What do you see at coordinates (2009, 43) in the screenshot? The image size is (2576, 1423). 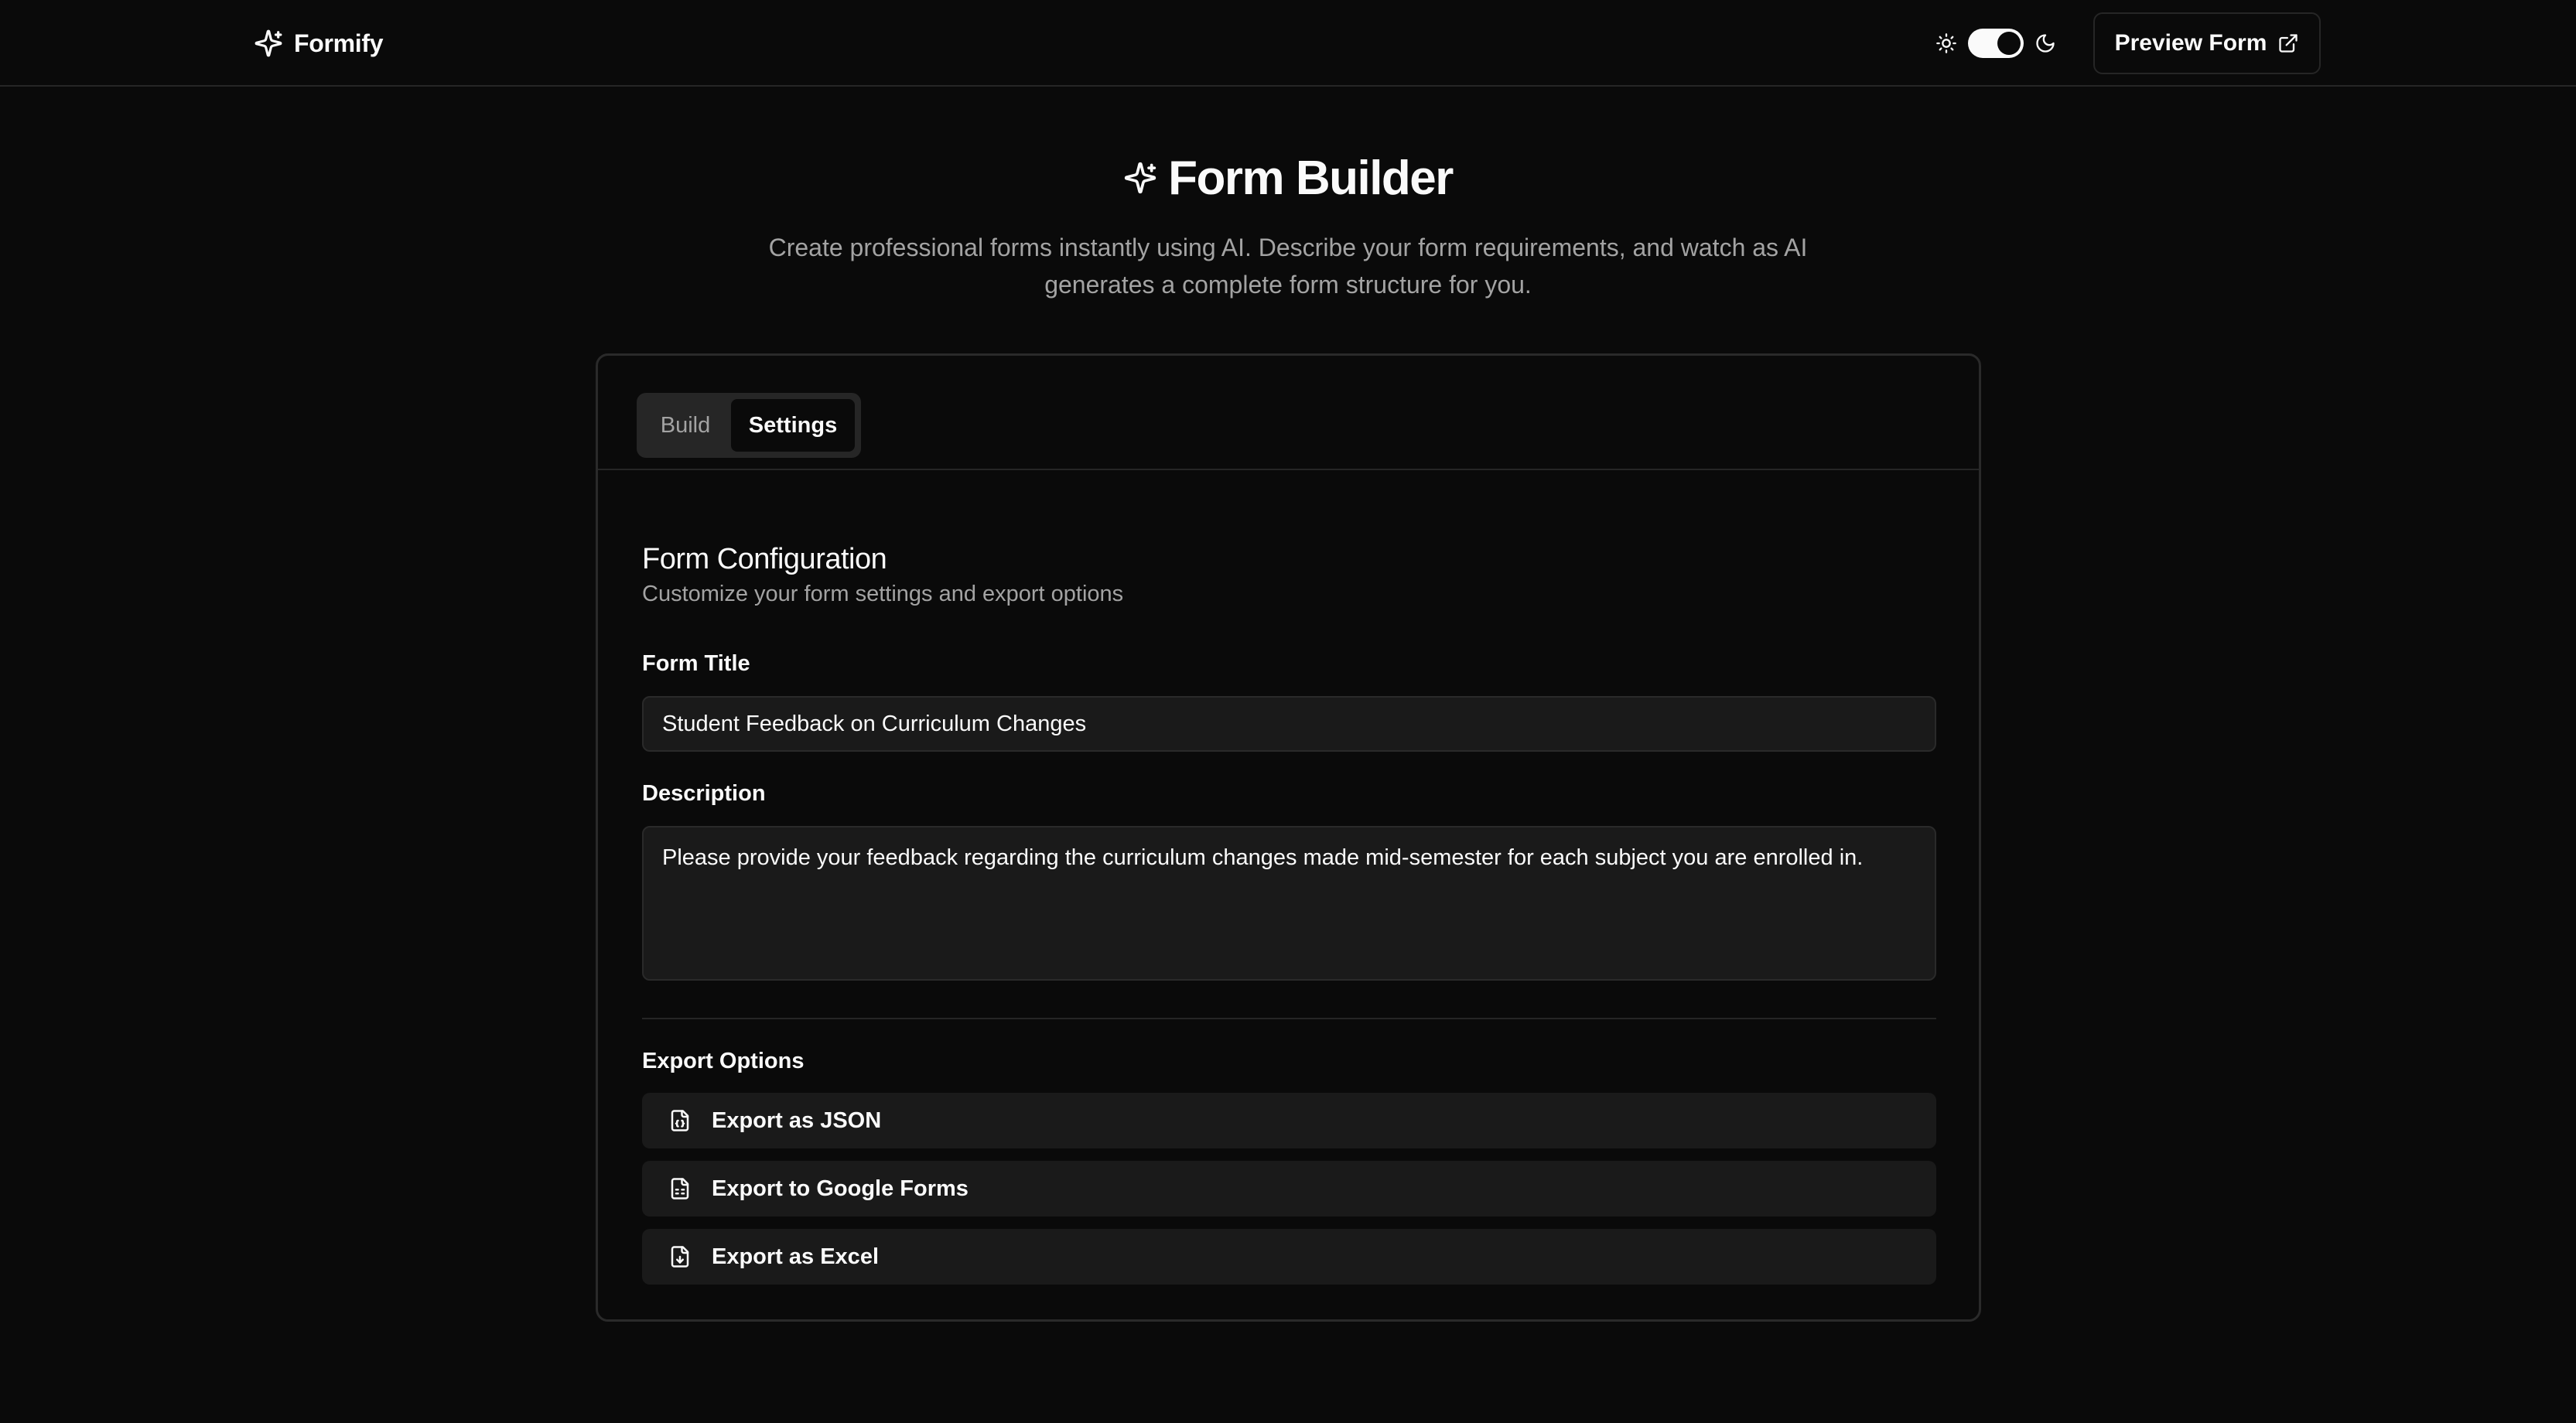 I see `switch-knob` at bounding box center [2009, 43].